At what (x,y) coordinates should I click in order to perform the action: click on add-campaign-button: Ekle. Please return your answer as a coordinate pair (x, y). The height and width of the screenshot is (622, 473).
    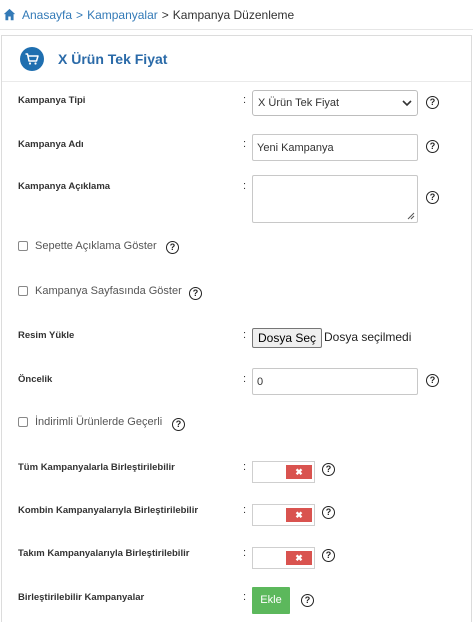
    Looking at the image, I should click on (271, 600).